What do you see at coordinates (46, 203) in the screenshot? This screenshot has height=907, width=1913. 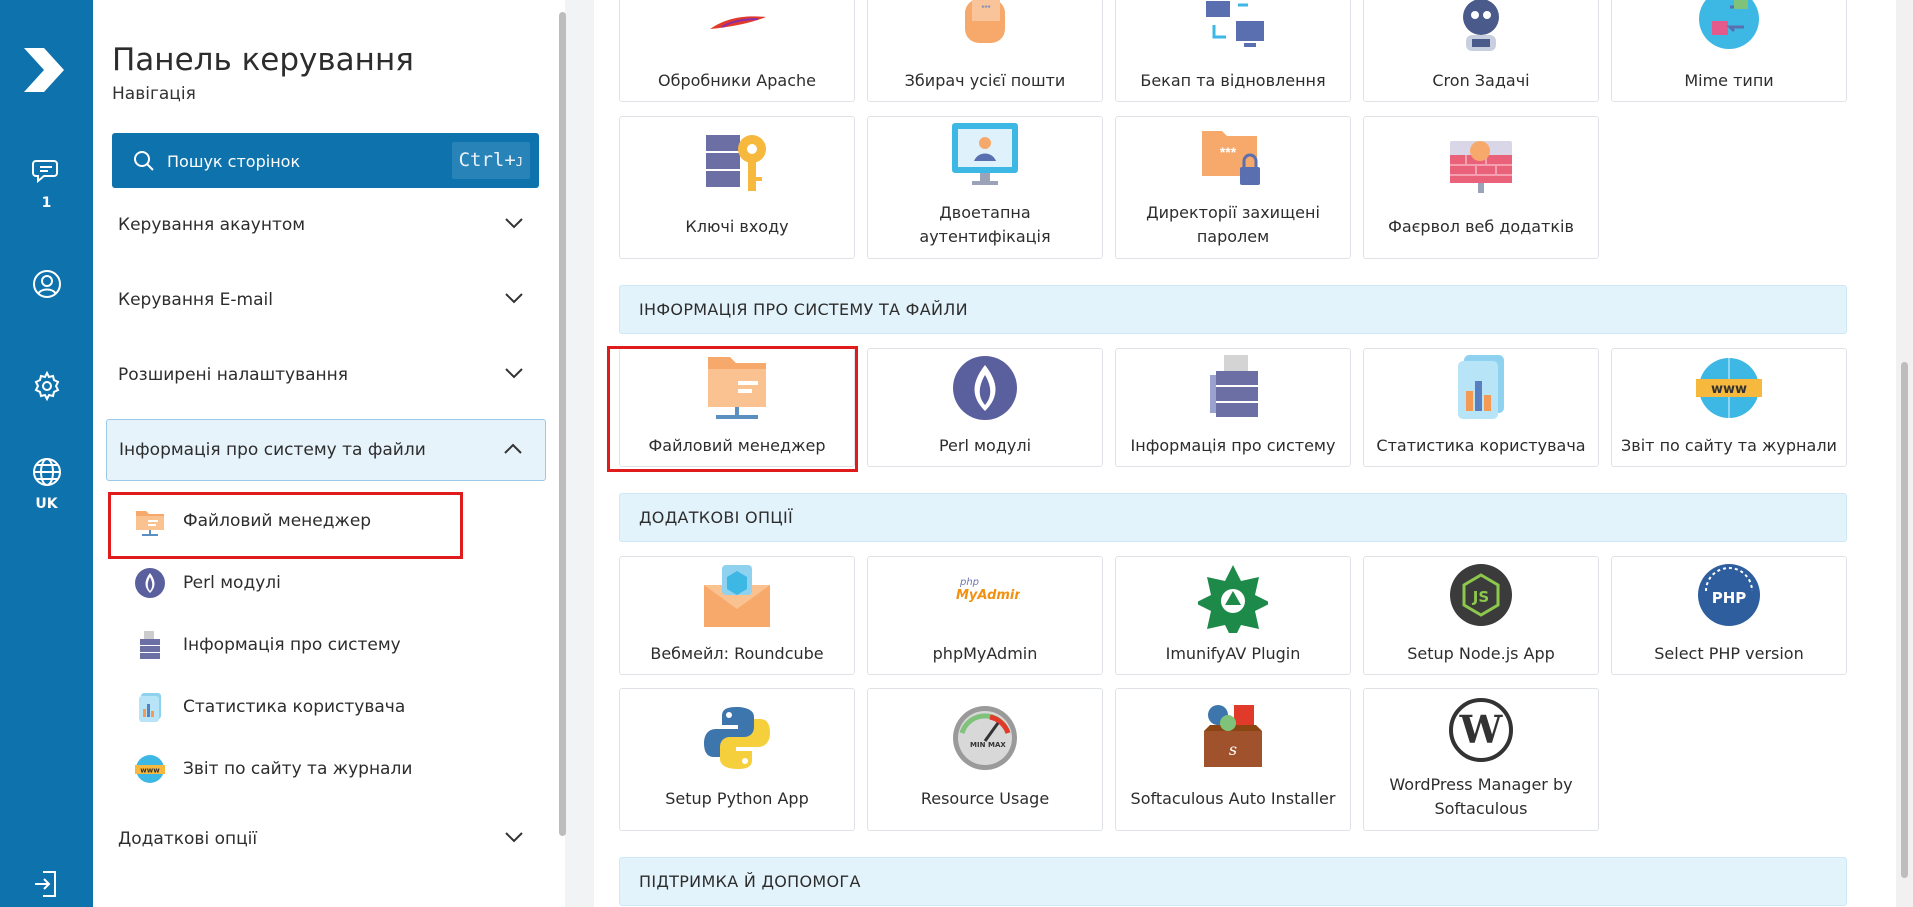 I see `chat-count: 1` at bounding box center [46, 203].